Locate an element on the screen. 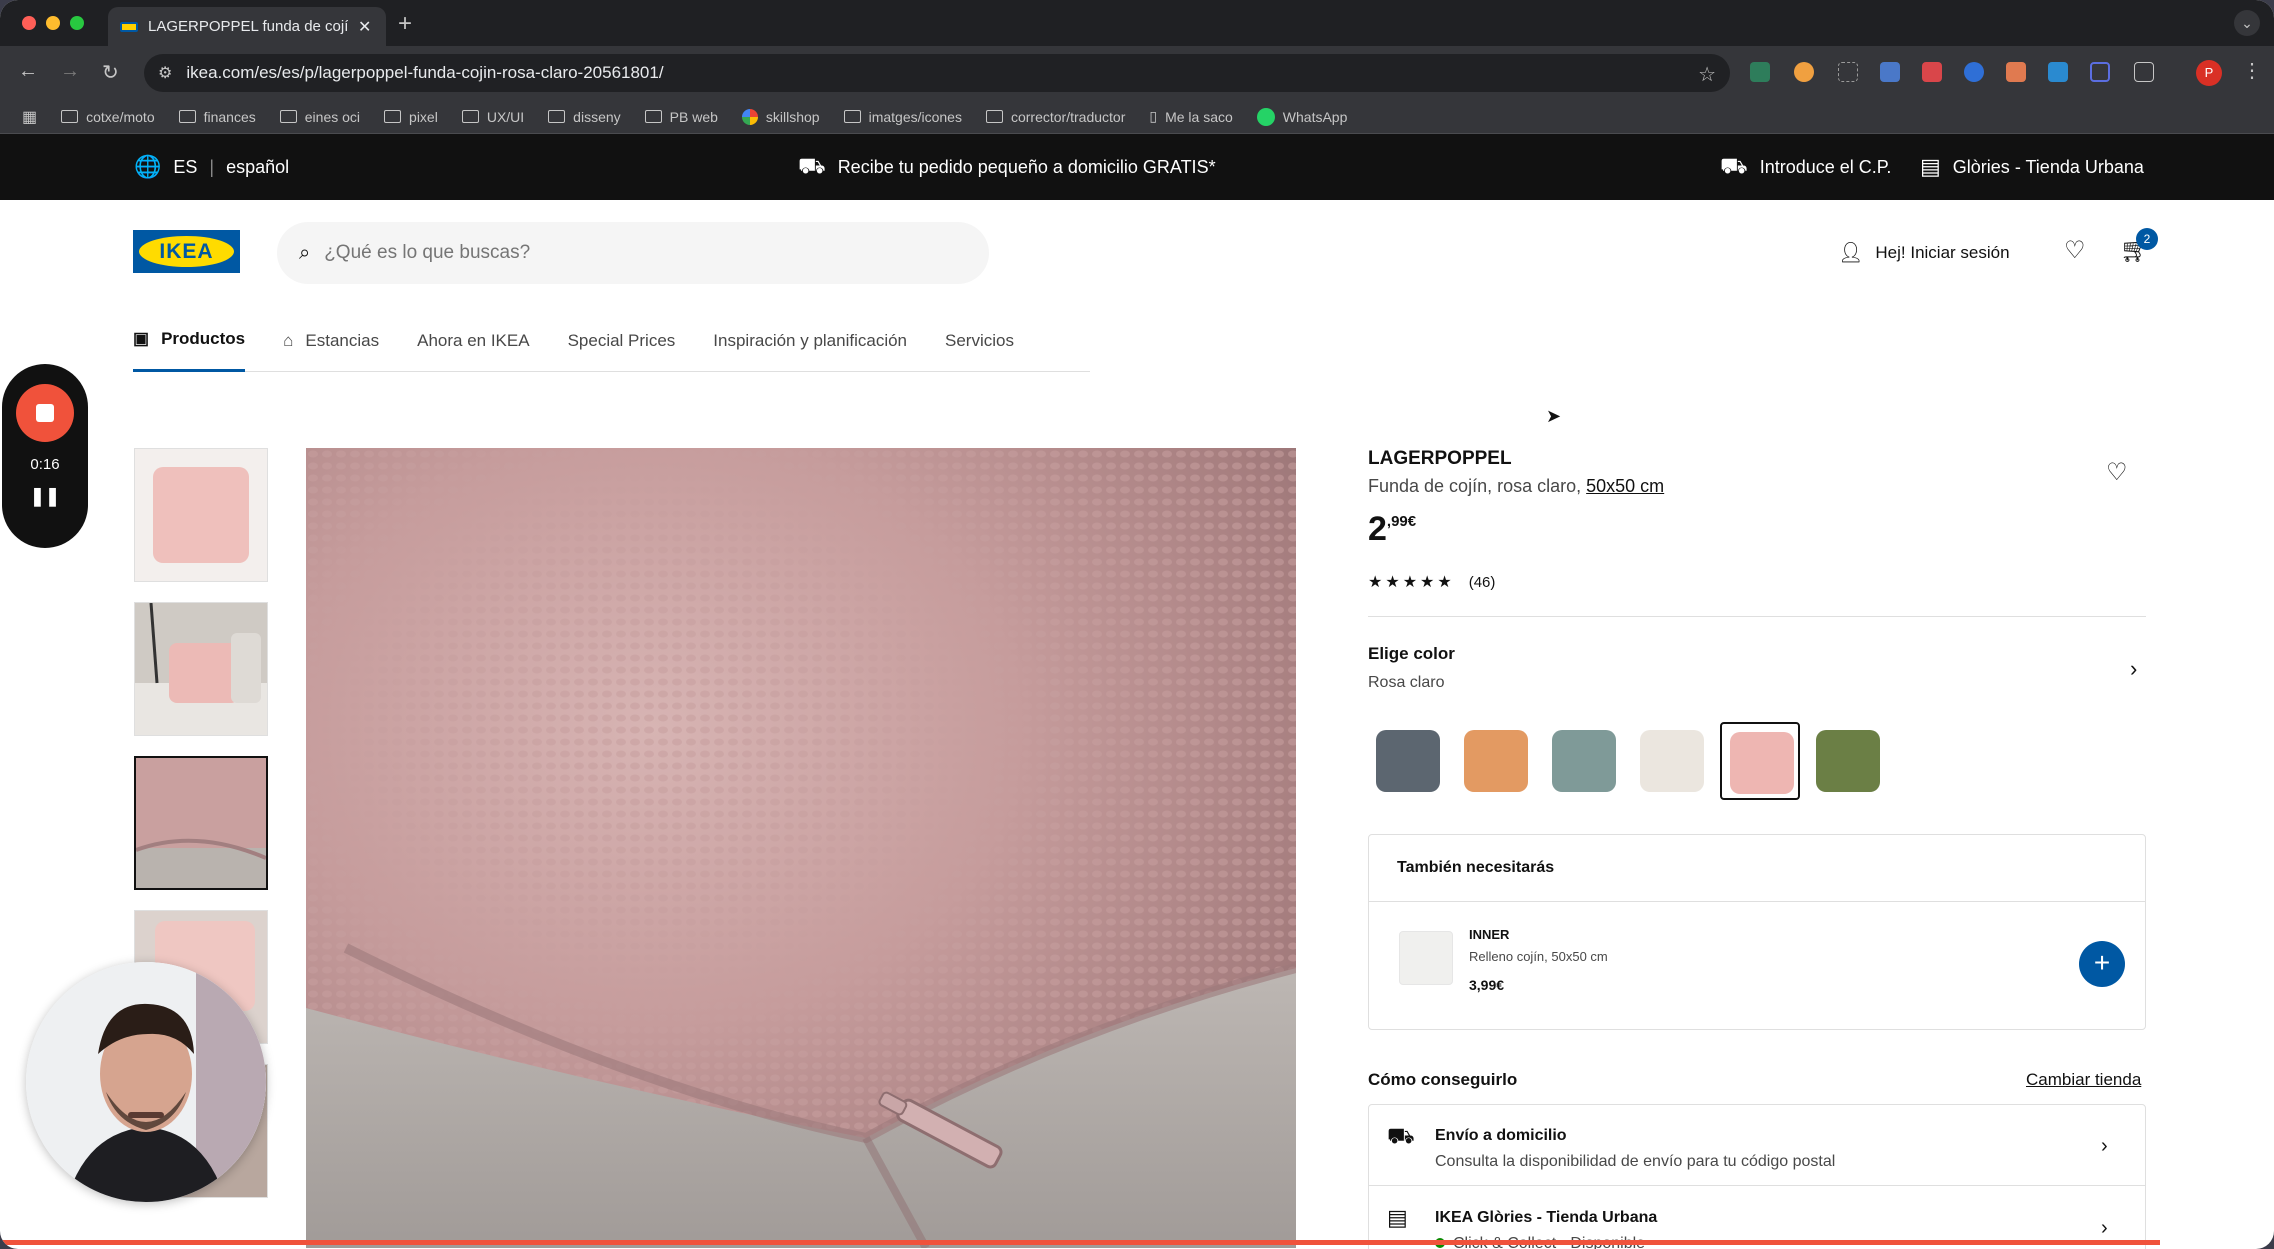 This screenshot has height=1249, width=2274. active-tab: LAGERPOPPEL funda de cojín ✕ is located at coordinates (247, 26).